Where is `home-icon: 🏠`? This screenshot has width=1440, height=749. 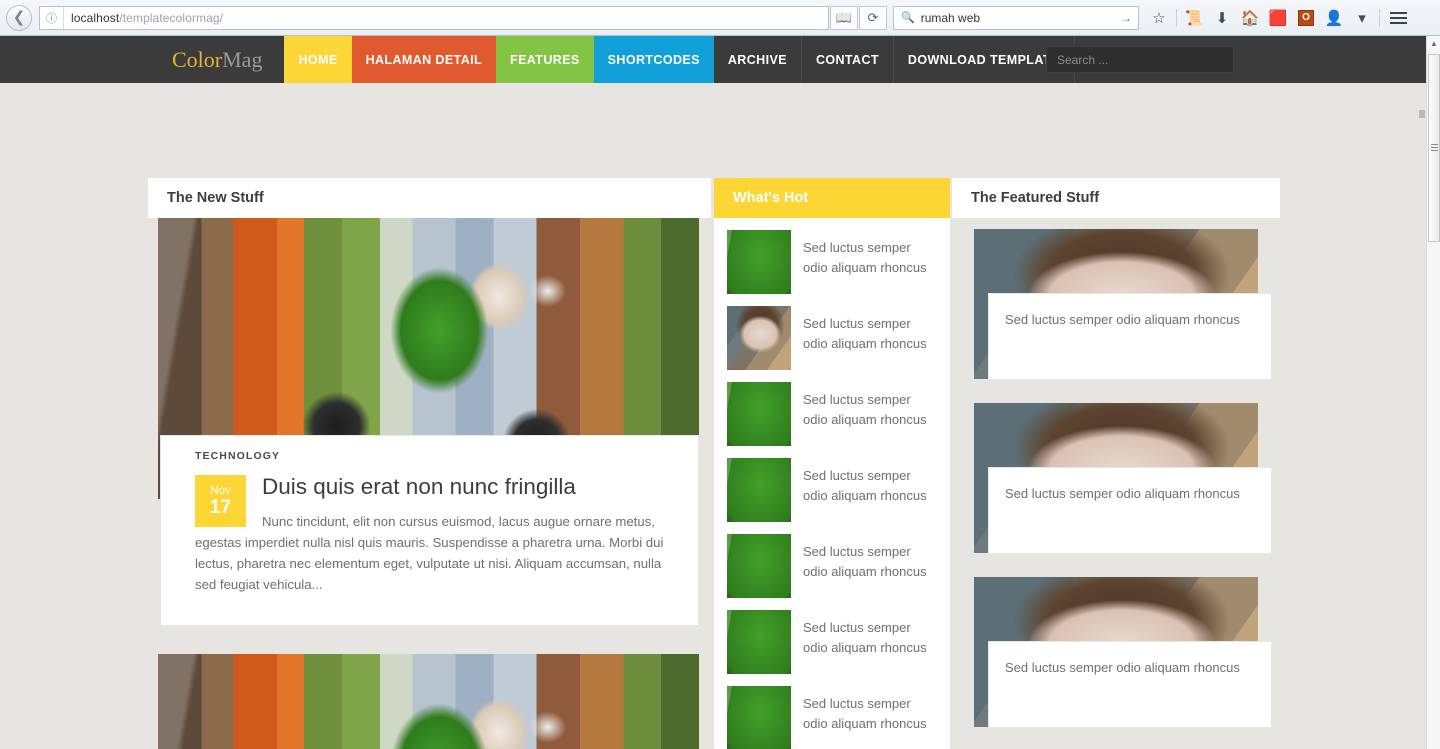
home-icon: 🏠 is located at coordinates (1250, 18).